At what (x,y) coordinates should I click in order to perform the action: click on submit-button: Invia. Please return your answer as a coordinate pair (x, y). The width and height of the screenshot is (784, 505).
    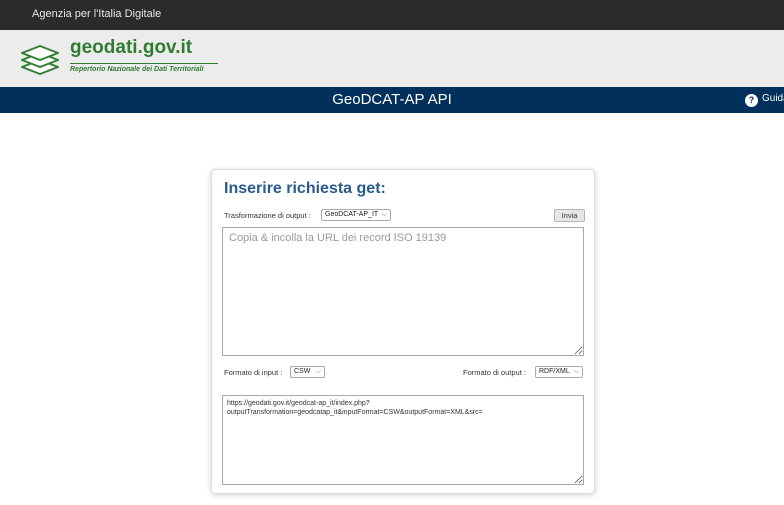
    Looking at the image, I should click on (569, 215).